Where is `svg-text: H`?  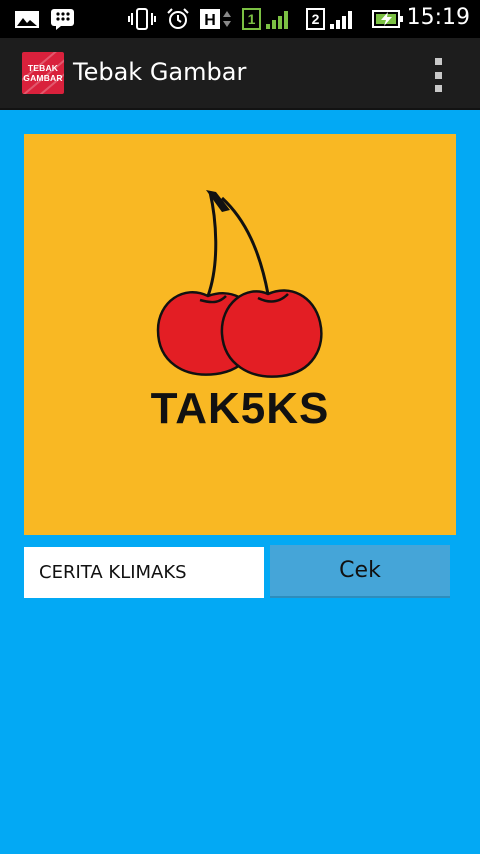 svg-text: H is located at coordinates (210, 20).